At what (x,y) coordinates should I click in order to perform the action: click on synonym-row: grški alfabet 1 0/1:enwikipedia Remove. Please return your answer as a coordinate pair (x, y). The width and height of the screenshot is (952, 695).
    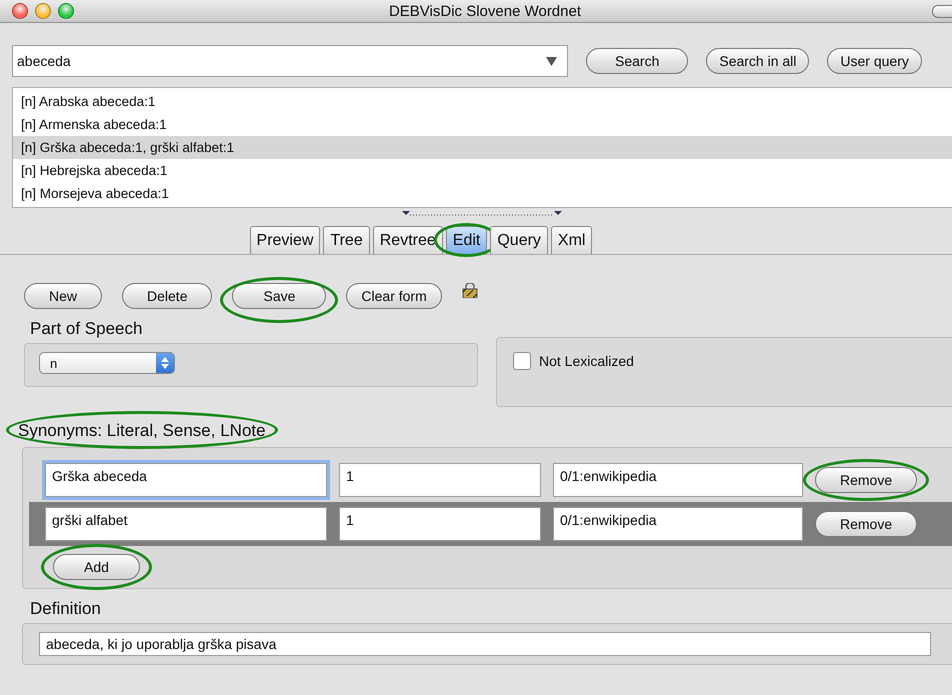
    Looking at the image, I should click on (490, 524).